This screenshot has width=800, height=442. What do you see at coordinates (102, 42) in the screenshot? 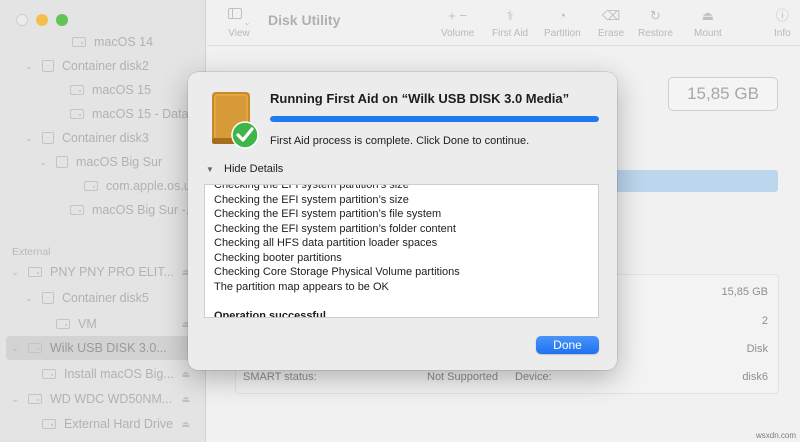
I see `sidebar-item: macOS 14` at bounding box center [102, 42].